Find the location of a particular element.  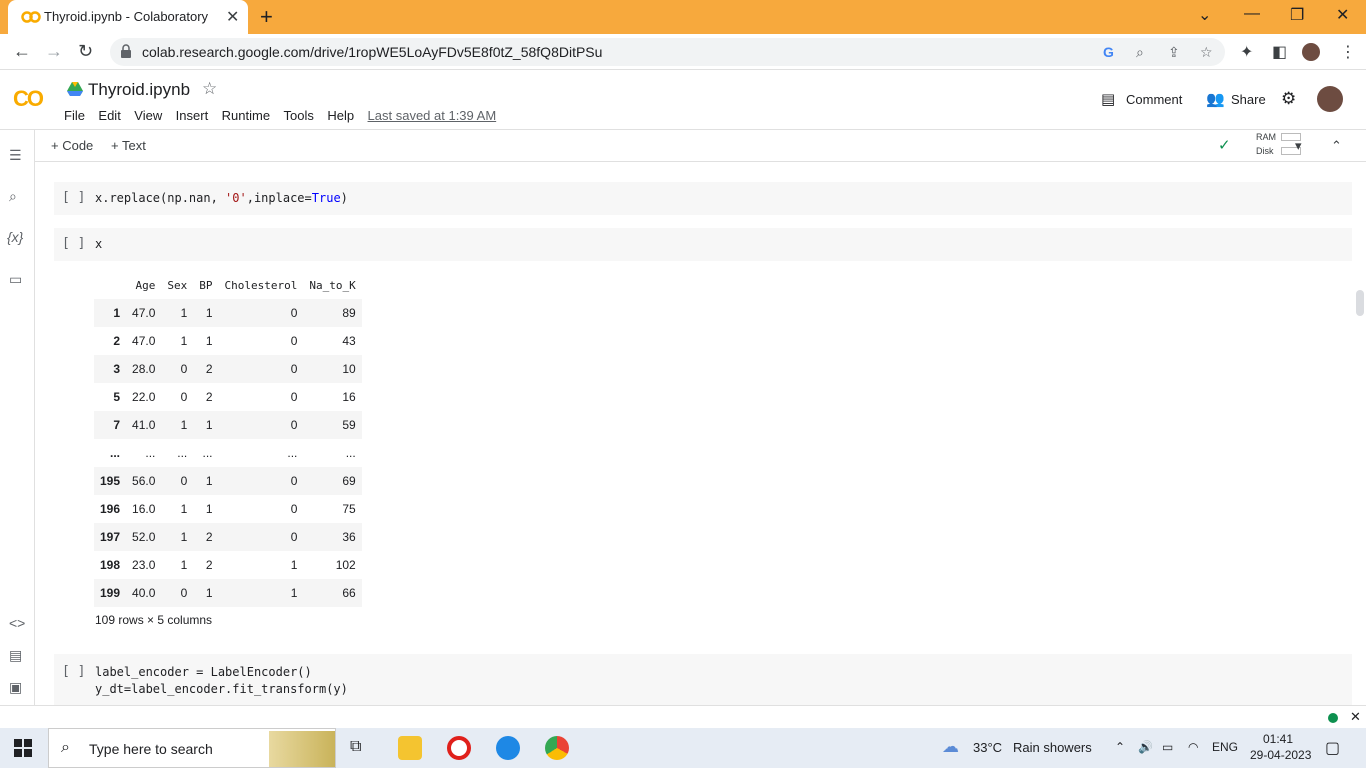

add-text-button: + Text is located at coordinates (128, 145).